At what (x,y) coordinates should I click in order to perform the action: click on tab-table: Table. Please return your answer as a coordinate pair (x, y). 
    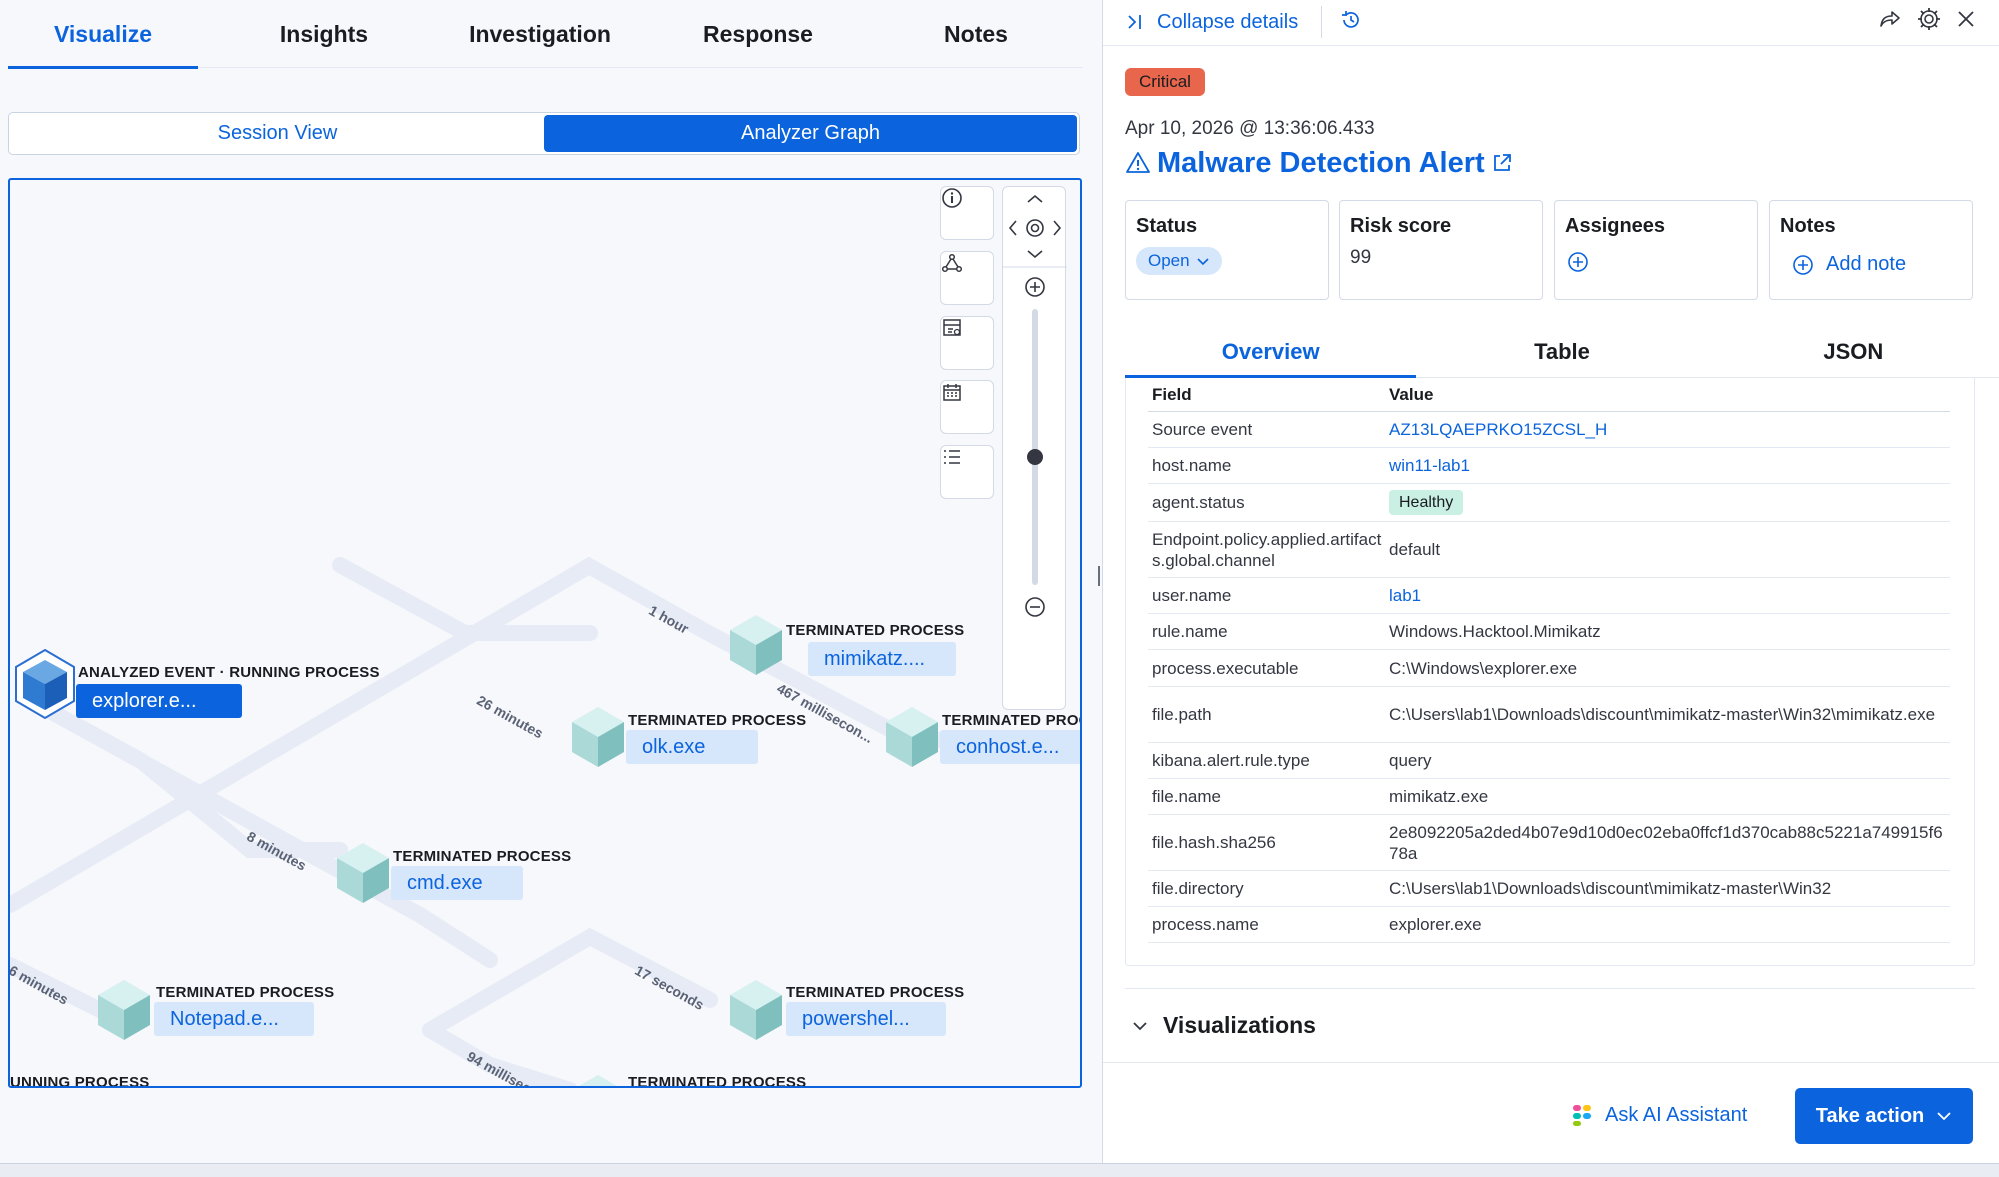
    Looking at the image, I should click on (1561, 351).